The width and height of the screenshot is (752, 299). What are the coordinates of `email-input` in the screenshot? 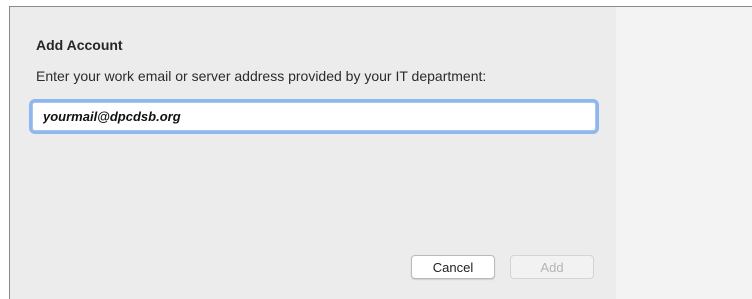 It's located at (314, 116).